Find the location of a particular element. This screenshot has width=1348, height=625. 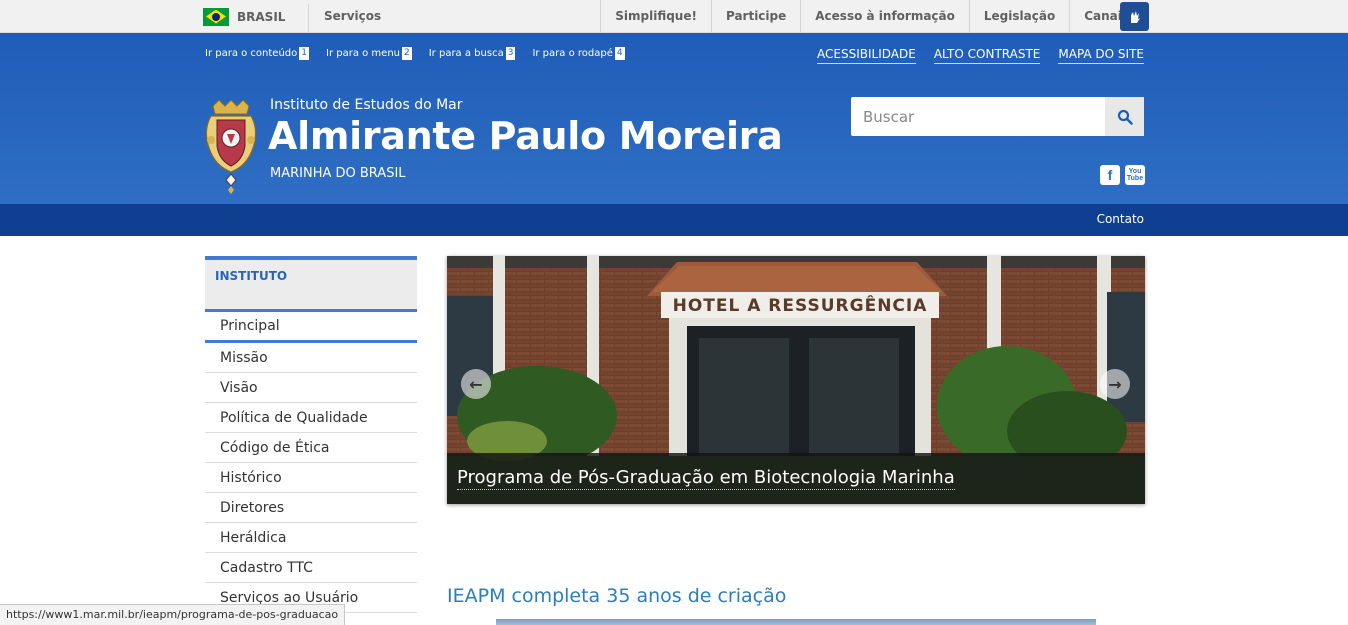

social-links: f You Tube is located at coordinates (1122, 175).